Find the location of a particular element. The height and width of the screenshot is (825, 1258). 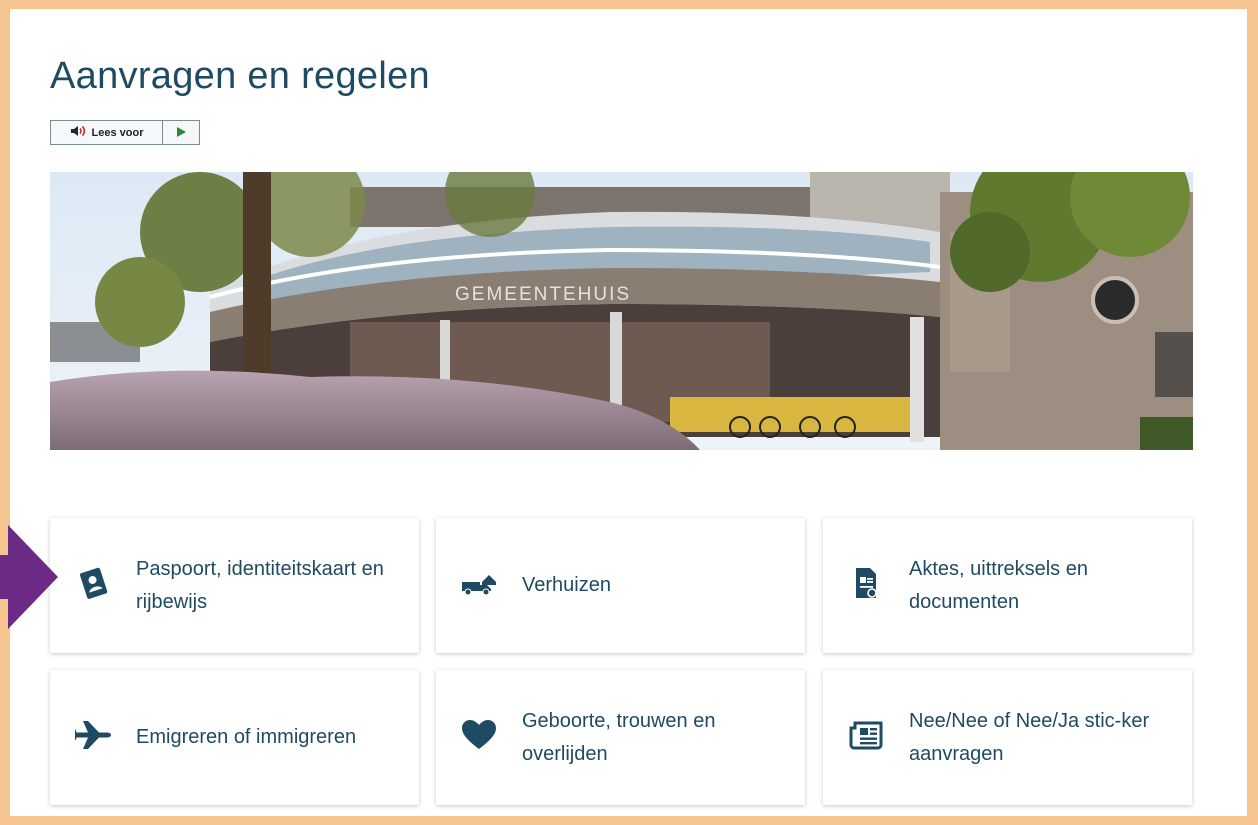

card-label: Aktes, uittreksels en documenten is located at coordinates (998, 585).